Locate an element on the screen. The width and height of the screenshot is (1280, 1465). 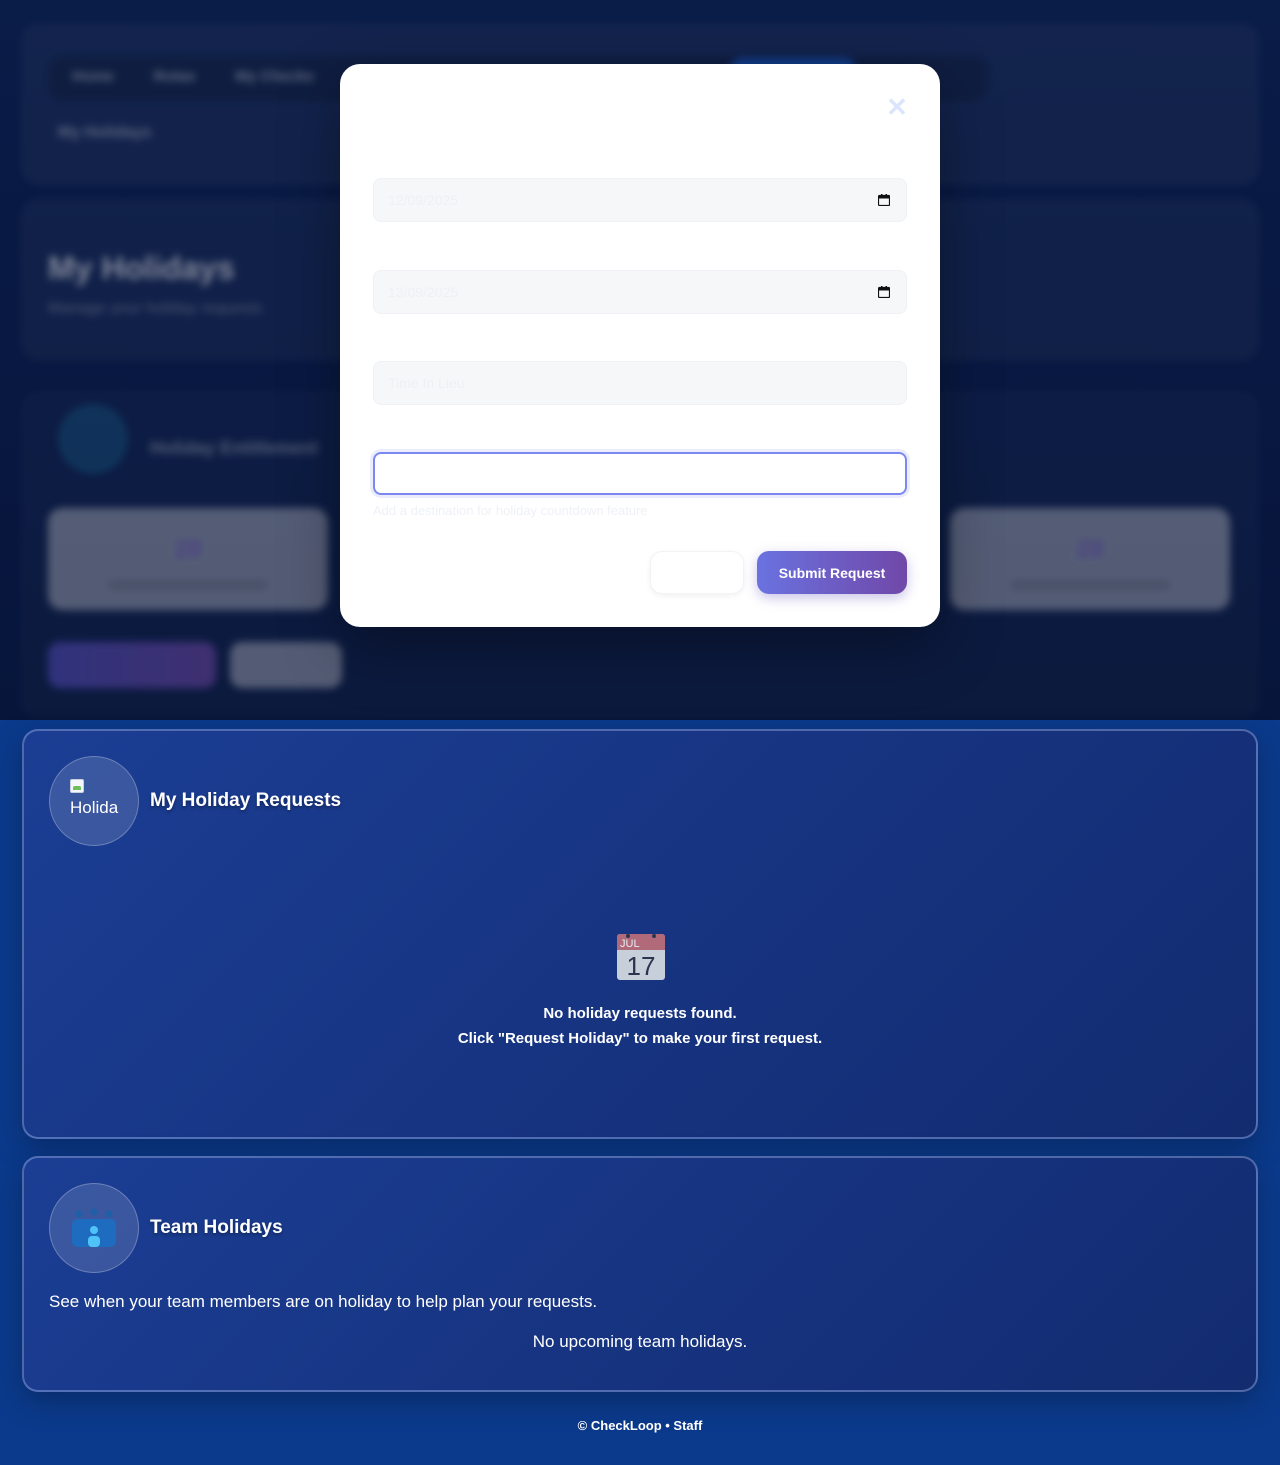
calendar-month: JUL is located at coordinates (630, 944).